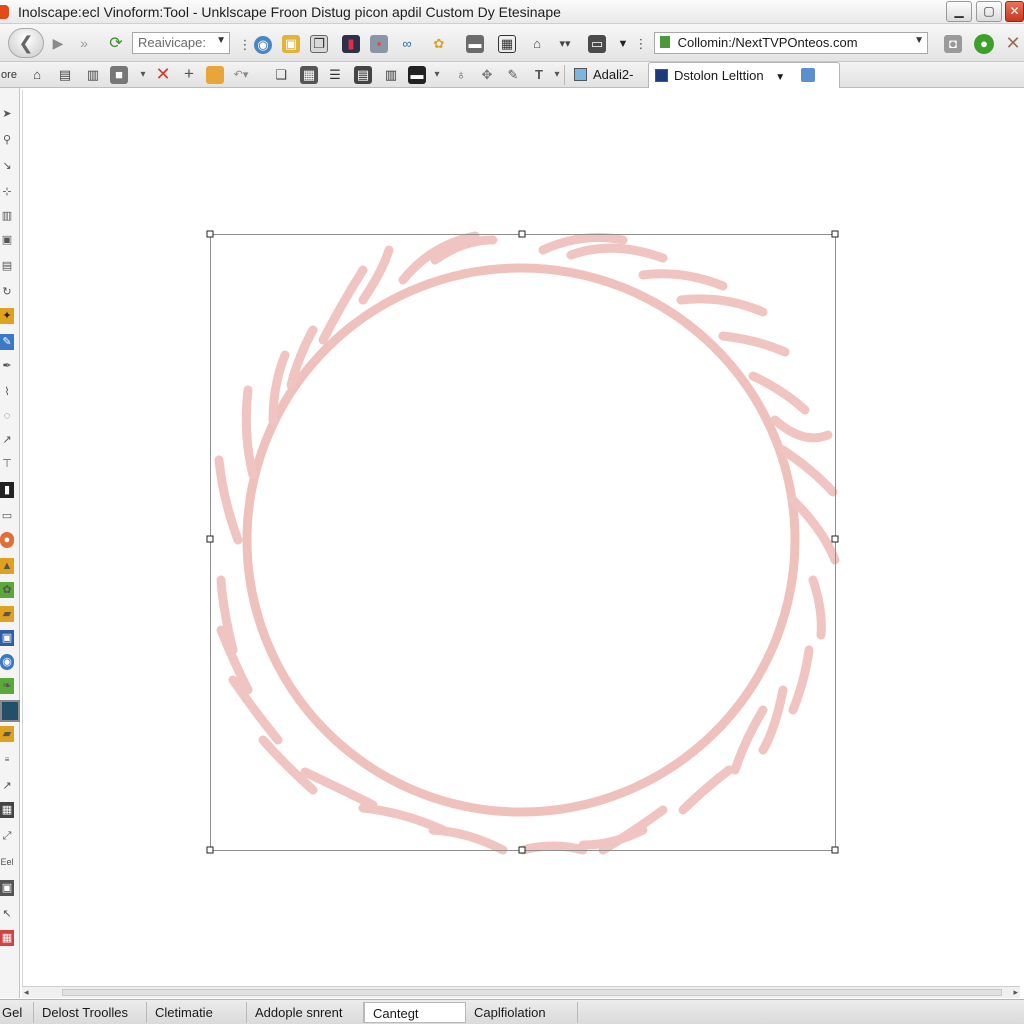  What do you see at coordinates (1013, 43) in the screenshot?
I see `tools-icon: ✕` at bounding box center [1013, 43].